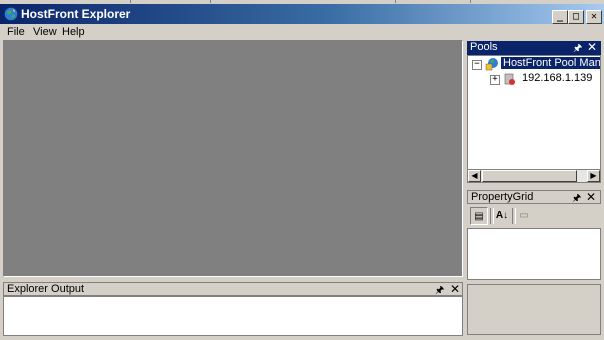  What do you see at coordinates (534, 309) in the screenshot?
I see `propertygrid-description` at bounding box center [534, 309].